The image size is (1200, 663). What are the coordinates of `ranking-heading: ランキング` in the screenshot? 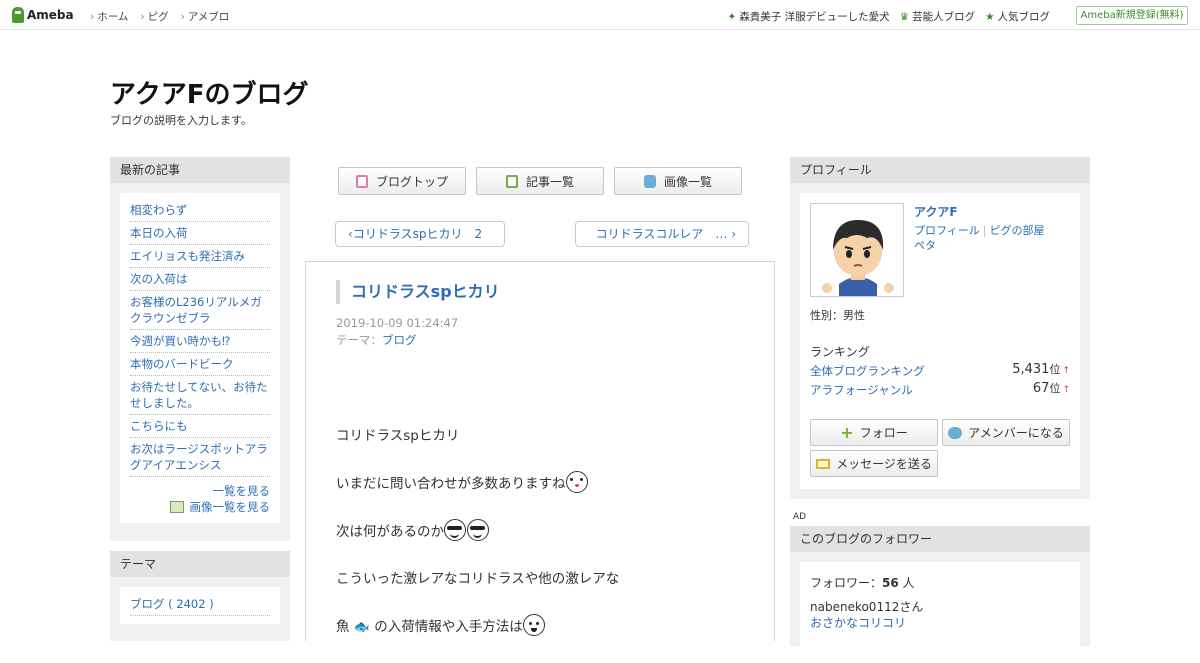 It's located at (840, 352).